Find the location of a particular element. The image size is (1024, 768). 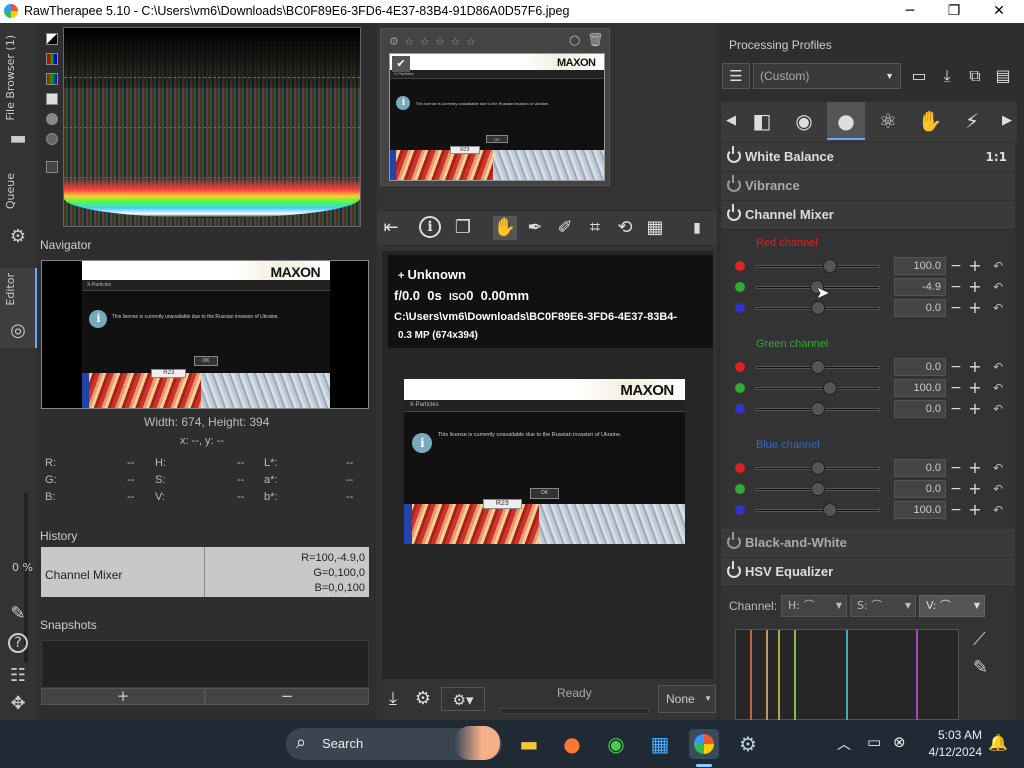

histogram-rgb-icon is located at coordinates (52, 59).